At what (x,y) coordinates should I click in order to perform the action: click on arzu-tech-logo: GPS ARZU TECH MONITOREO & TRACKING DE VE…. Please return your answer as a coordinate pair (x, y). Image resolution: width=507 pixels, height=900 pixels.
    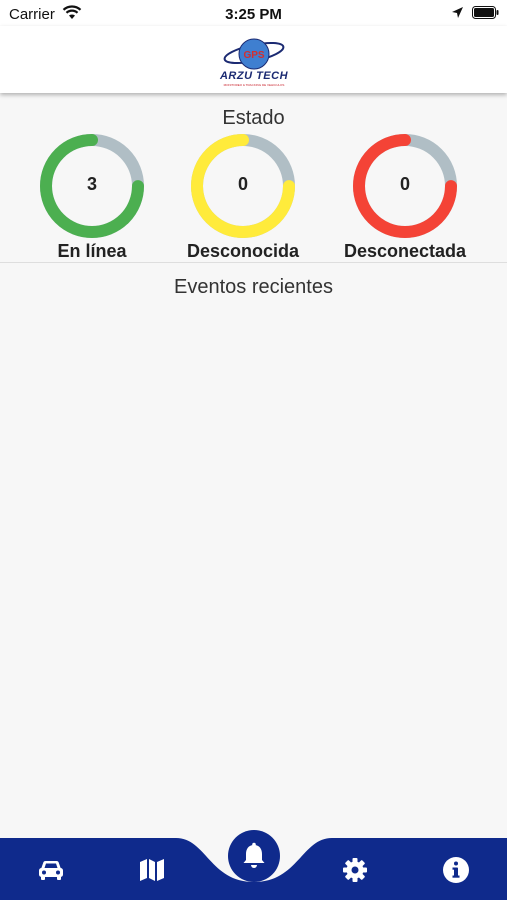
    Looking at the image, I should click on (254, 61).